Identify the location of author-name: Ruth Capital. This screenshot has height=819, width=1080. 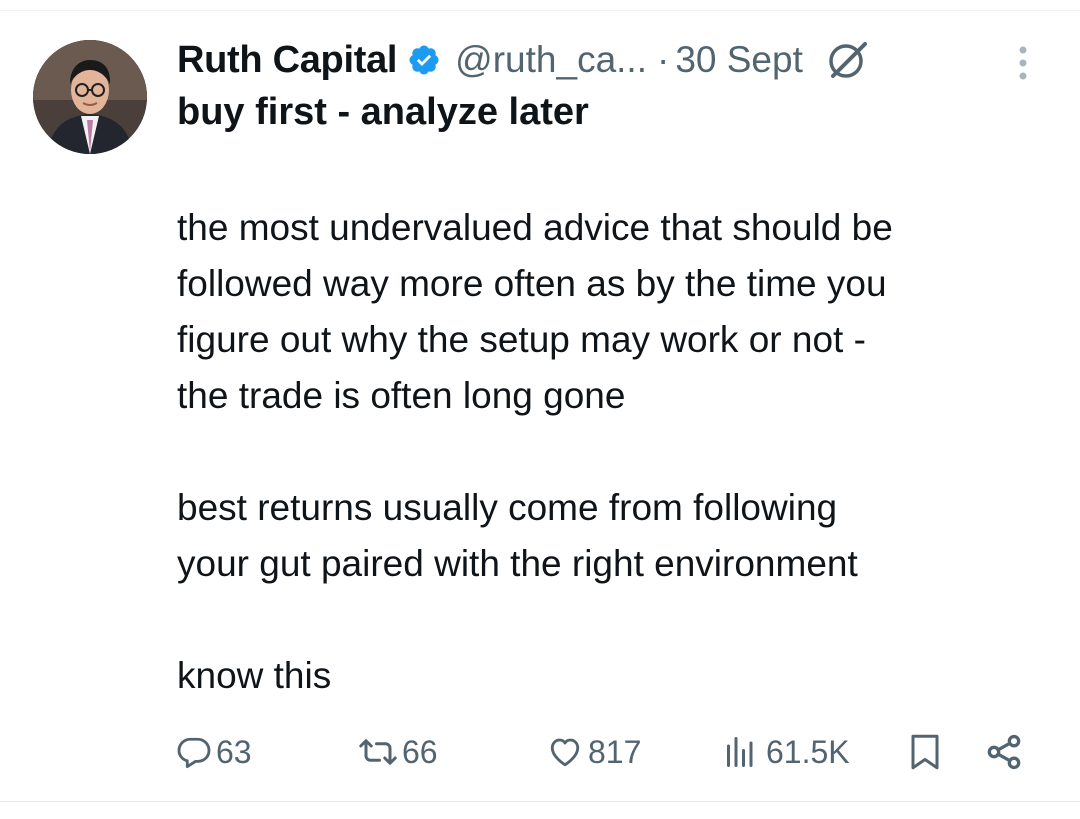
(287, 60).